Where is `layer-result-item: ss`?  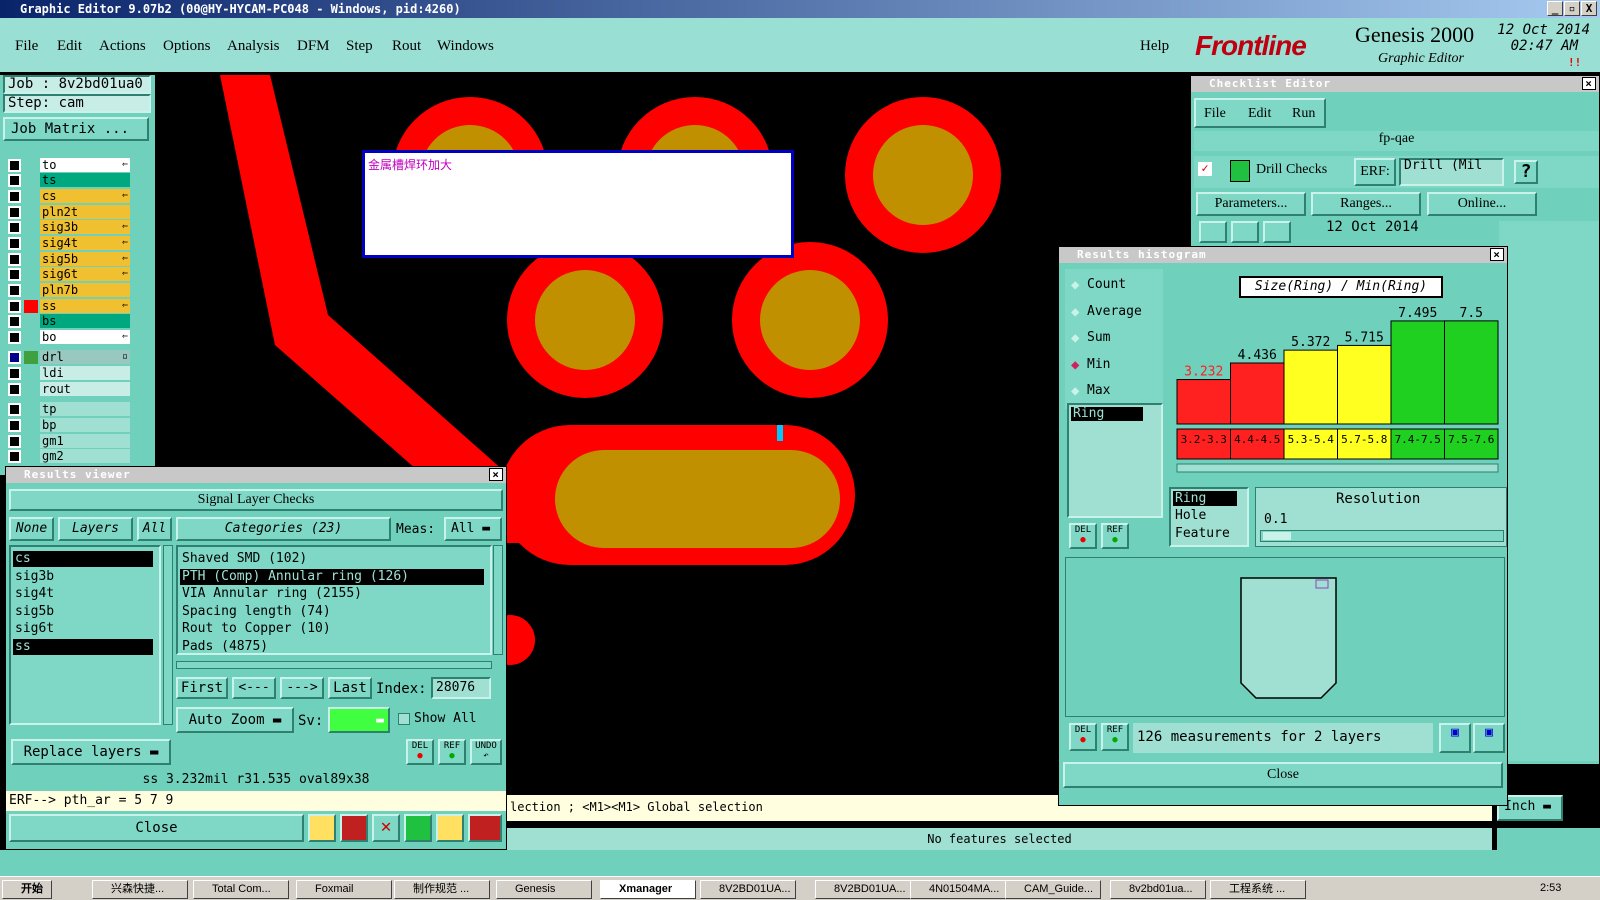 layer-result-item: ss is located at coordinates (83, 647).